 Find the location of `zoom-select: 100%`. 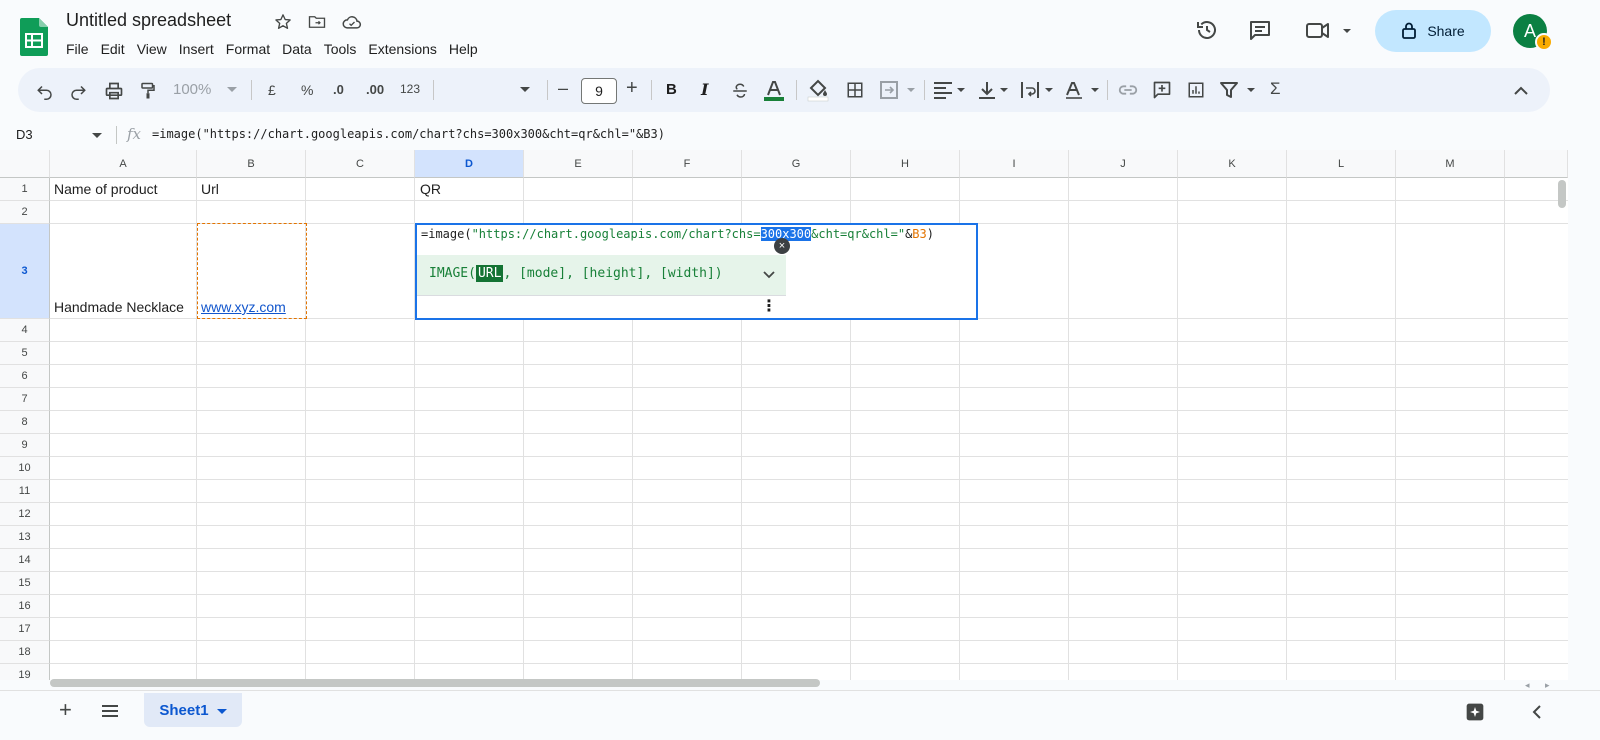

zoom-select: 100% is located at coordinates (192, 89).